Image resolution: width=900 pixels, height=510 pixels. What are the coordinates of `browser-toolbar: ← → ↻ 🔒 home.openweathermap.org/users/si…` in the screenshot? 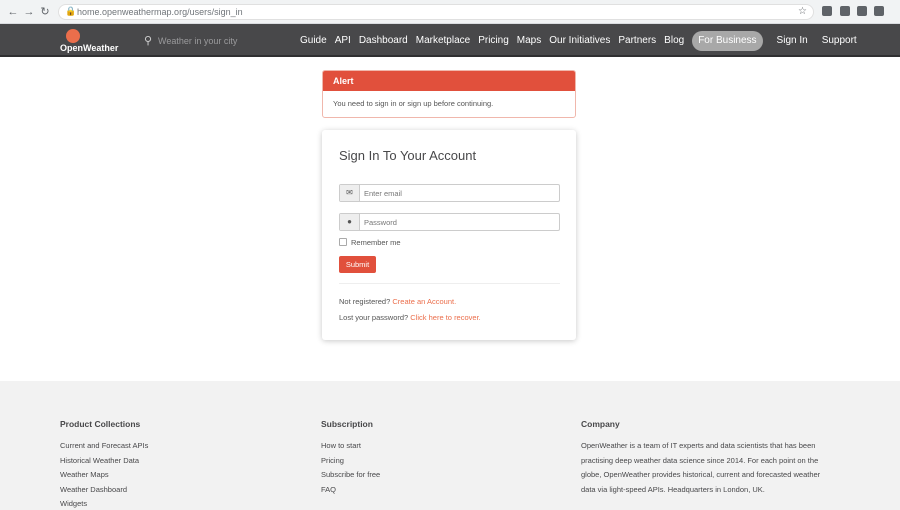 It's located at (450, 12).